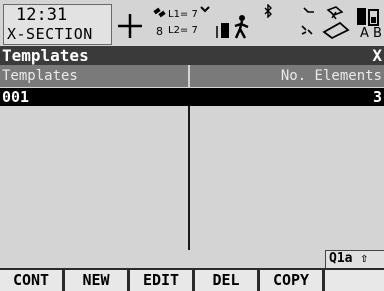 The width and height of the screenshot is (384, 291). What do you see at coordinates (40, 76) in the screenshot?
I see `column-header-templates: Templates` at bounding box center [40, 76].